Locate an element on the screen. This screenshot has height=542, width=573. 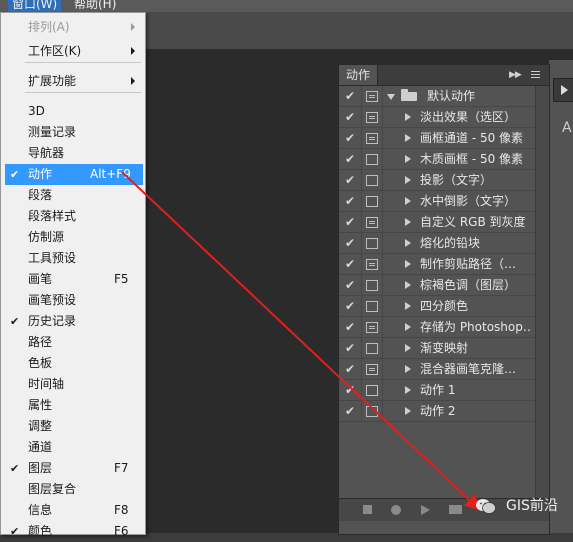
menu-item: 排列(A) is located at coordinates (73, 27).